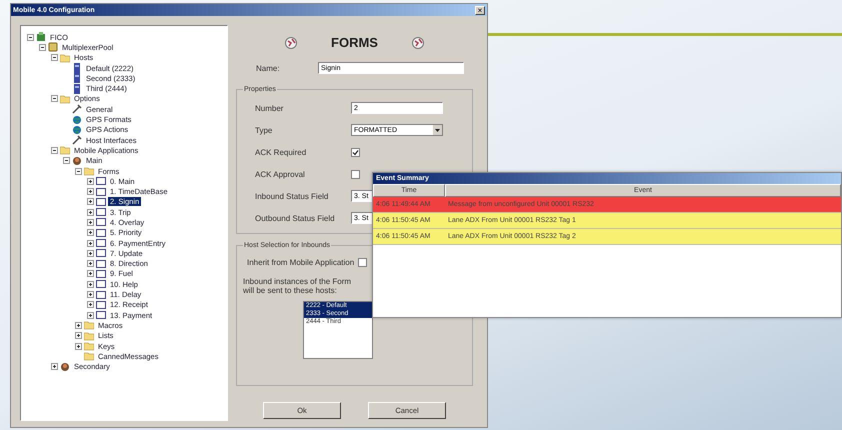  What do you see at coordinates (297, 286) in the screenshot?
I see `instructions-text: Inbound instances of the Form will be sent to these hosts:` at bounding box center [297, 286].